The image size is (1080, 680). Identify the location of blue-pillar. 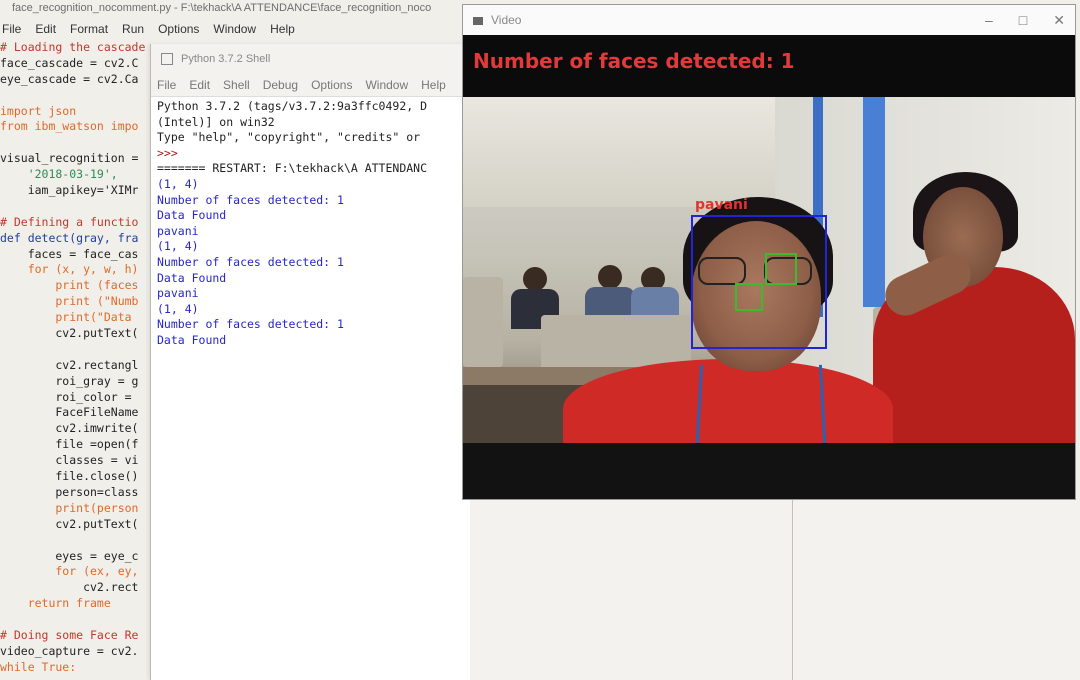
(874, 202).